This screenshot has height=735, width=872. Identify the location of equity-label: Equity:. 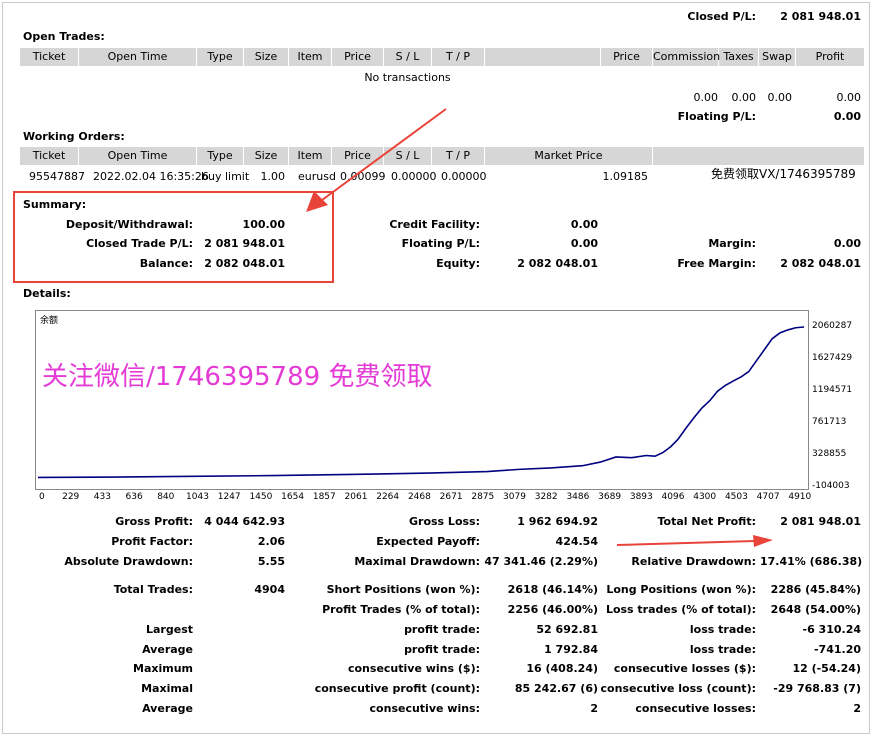
(458, 263).